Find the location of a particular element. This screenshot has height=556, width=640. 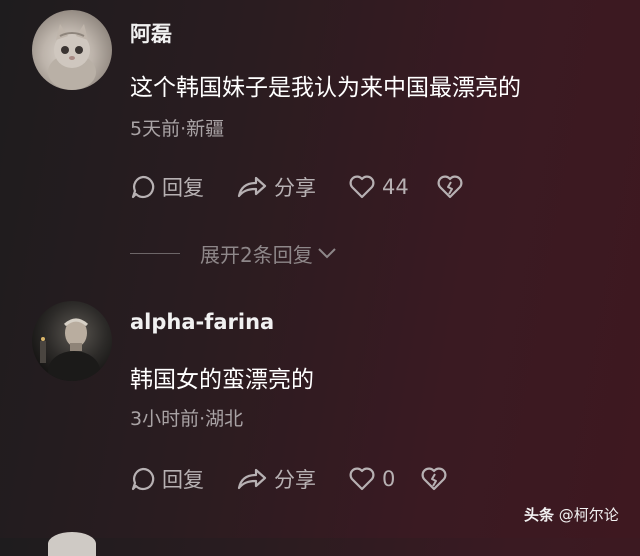

like-button: 44 is located at coordinates (378, 187).